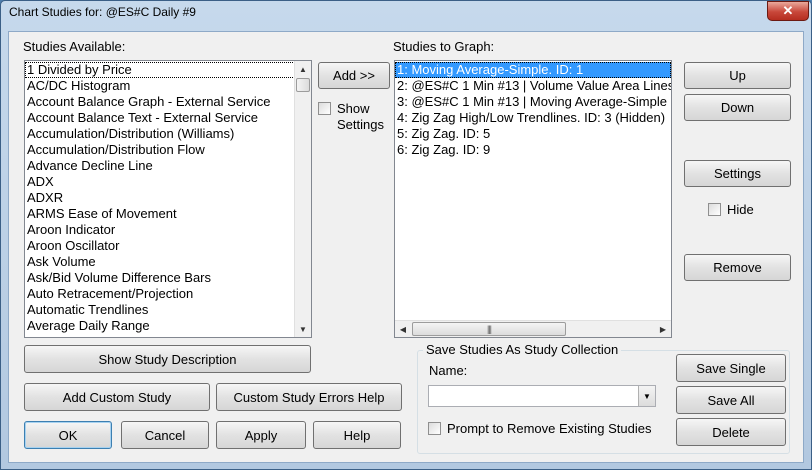 This screenshot has height=470, width=812. What do you see at coordinates (160, 70) in the screenshot?
I see `list-item: 1 Divided by Price` at bounding box center [160, 70].